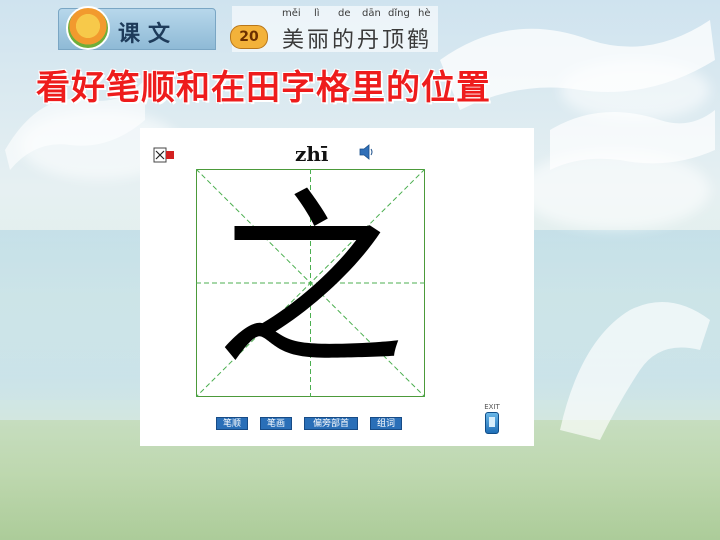 This screenshot has height=540, width=720. What do you see at coordinates (424, 13) in the screenshot?
I see `pinyin-syllable: hè` at bounding box center [424, 13].